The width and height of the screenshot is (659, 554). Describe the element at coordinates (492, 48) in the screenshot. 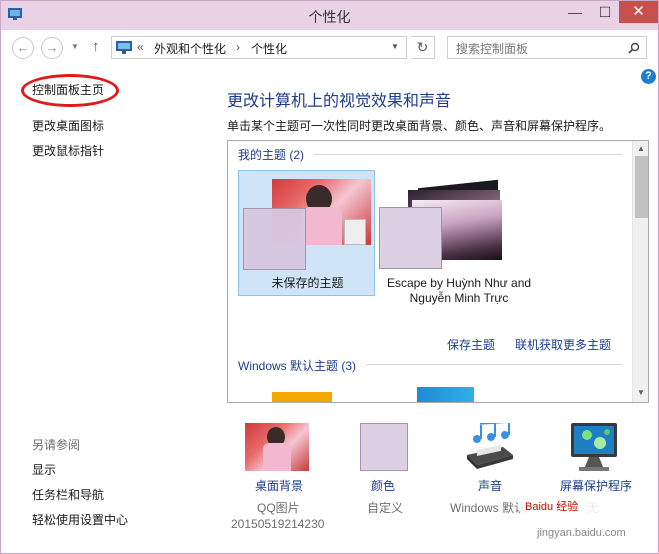

I see `search-input: 搜索控制面板` at that location.